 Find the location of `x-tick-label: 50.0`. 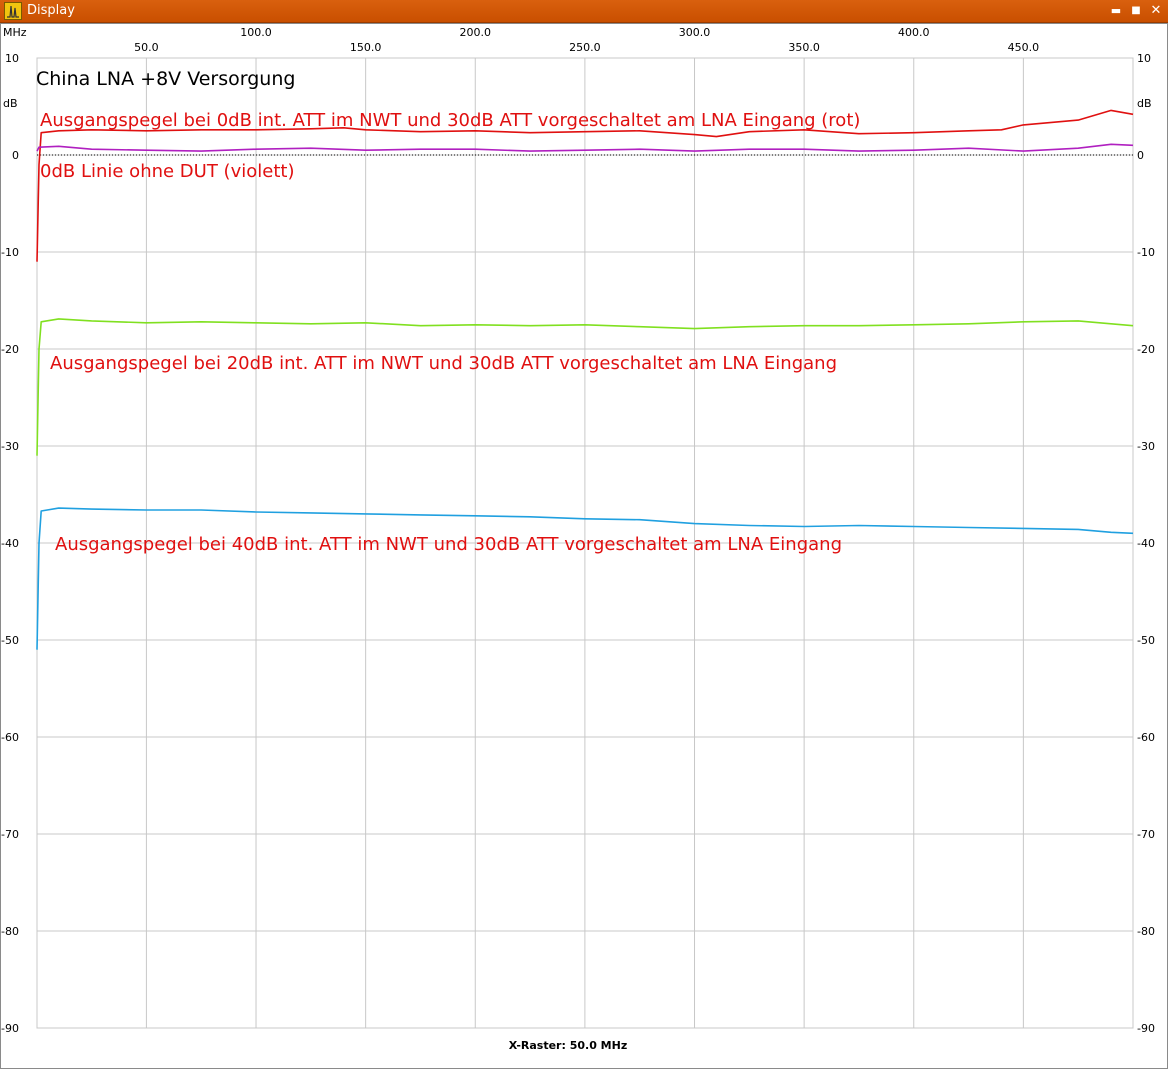

x-tick-label: 50.0 is located at coordinates (146, 47).